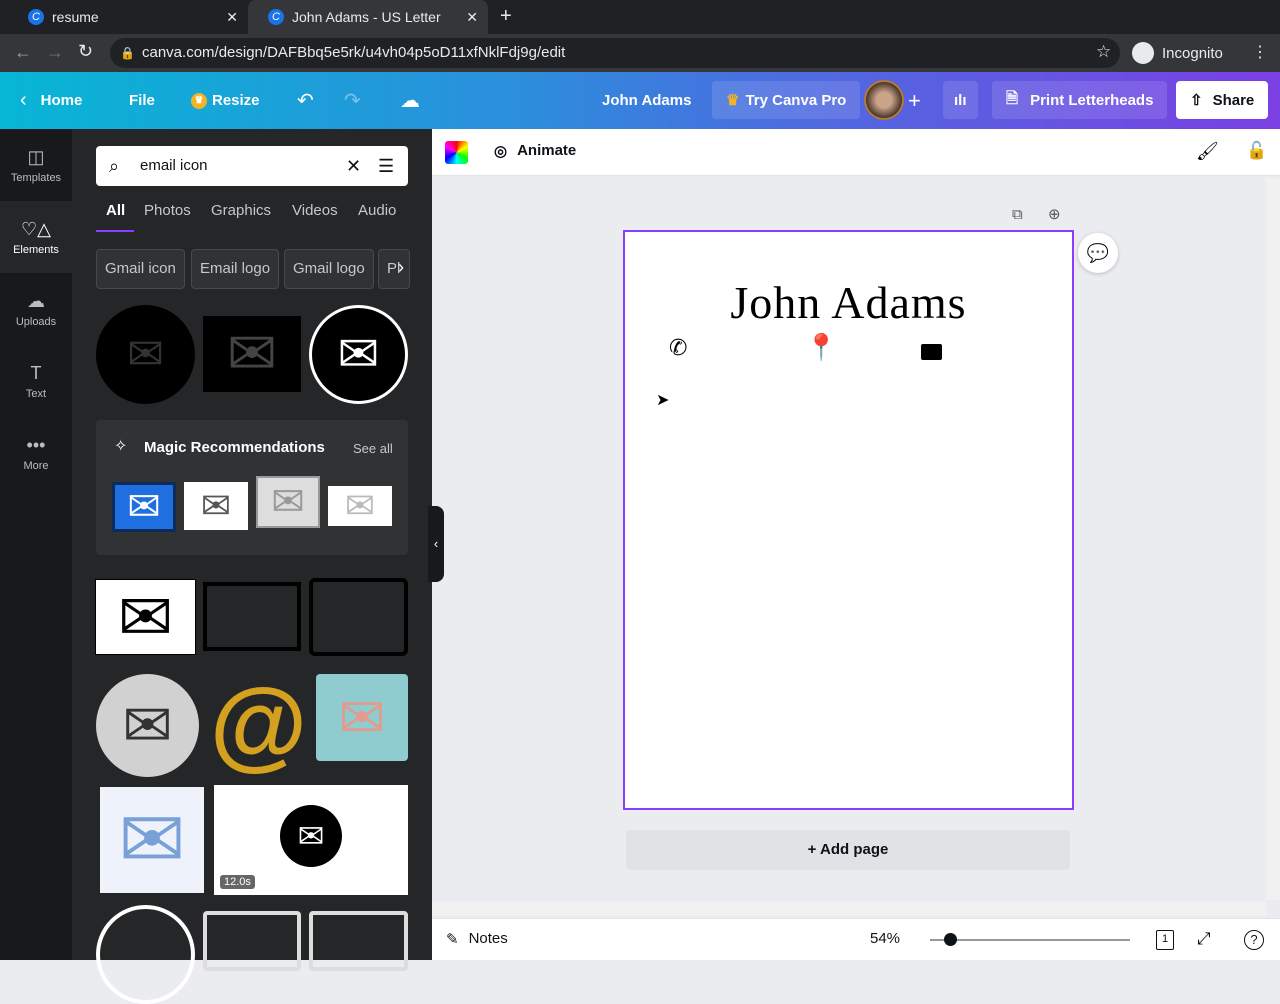 The height and width of the screenshot is (1004, 1280). What do you see at coordinates (884, 100) in the screenshot?
I see `avatar` at bounding box center [884, 100].